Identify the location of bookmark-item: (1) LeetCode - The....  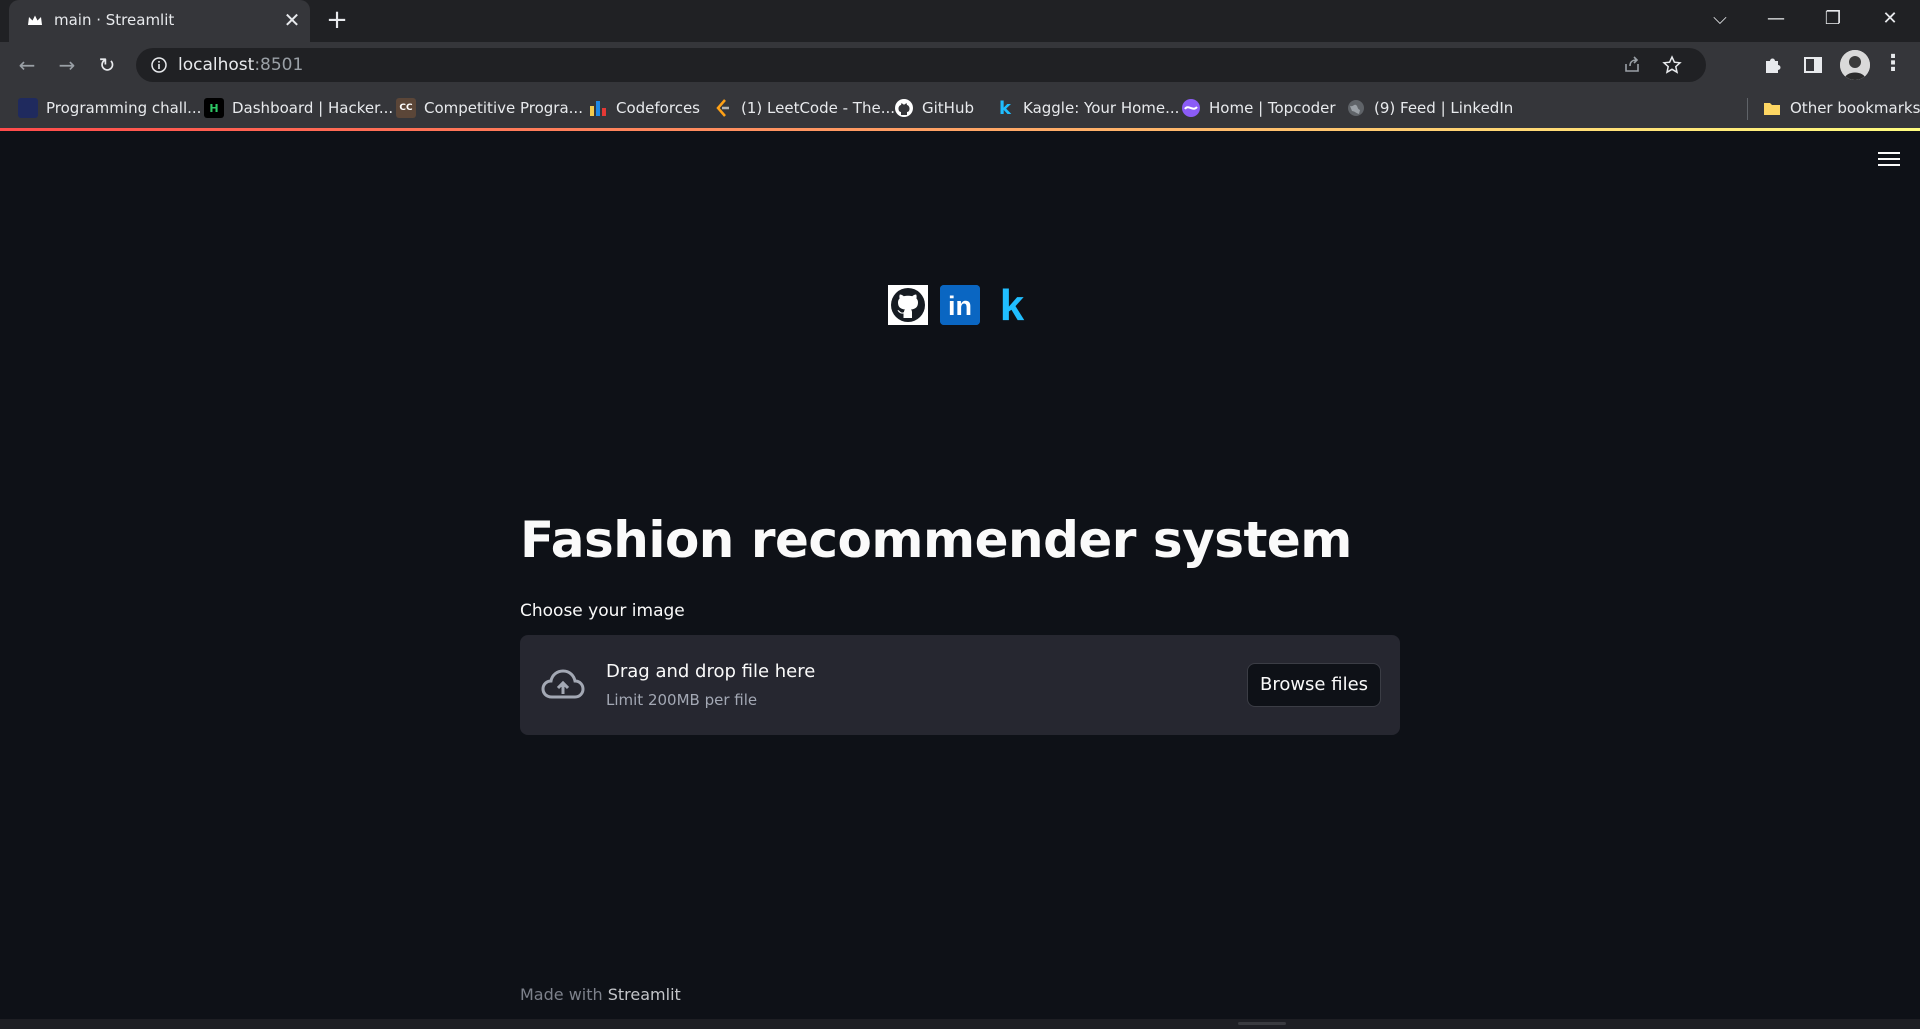
(804, 108).